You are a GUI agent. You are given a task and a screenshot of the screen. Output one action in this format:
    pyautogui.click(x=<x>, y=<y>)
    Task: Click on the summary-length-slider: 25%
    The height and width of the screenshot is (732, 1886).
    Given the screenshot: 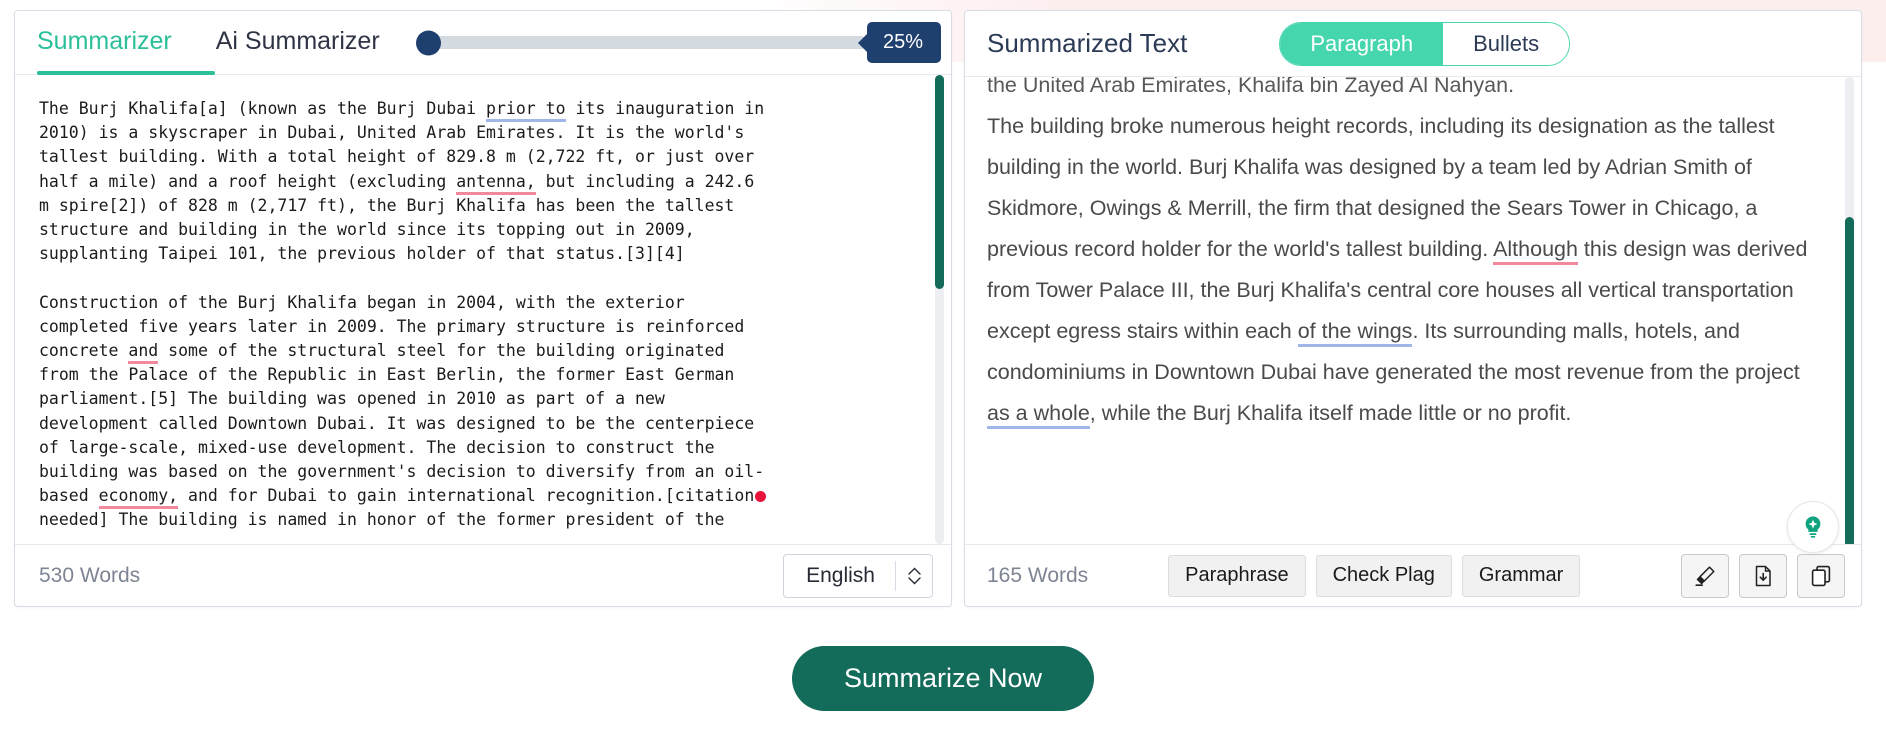 What is the action you would take?
    pyautogui.click(x=678, y=42)
    